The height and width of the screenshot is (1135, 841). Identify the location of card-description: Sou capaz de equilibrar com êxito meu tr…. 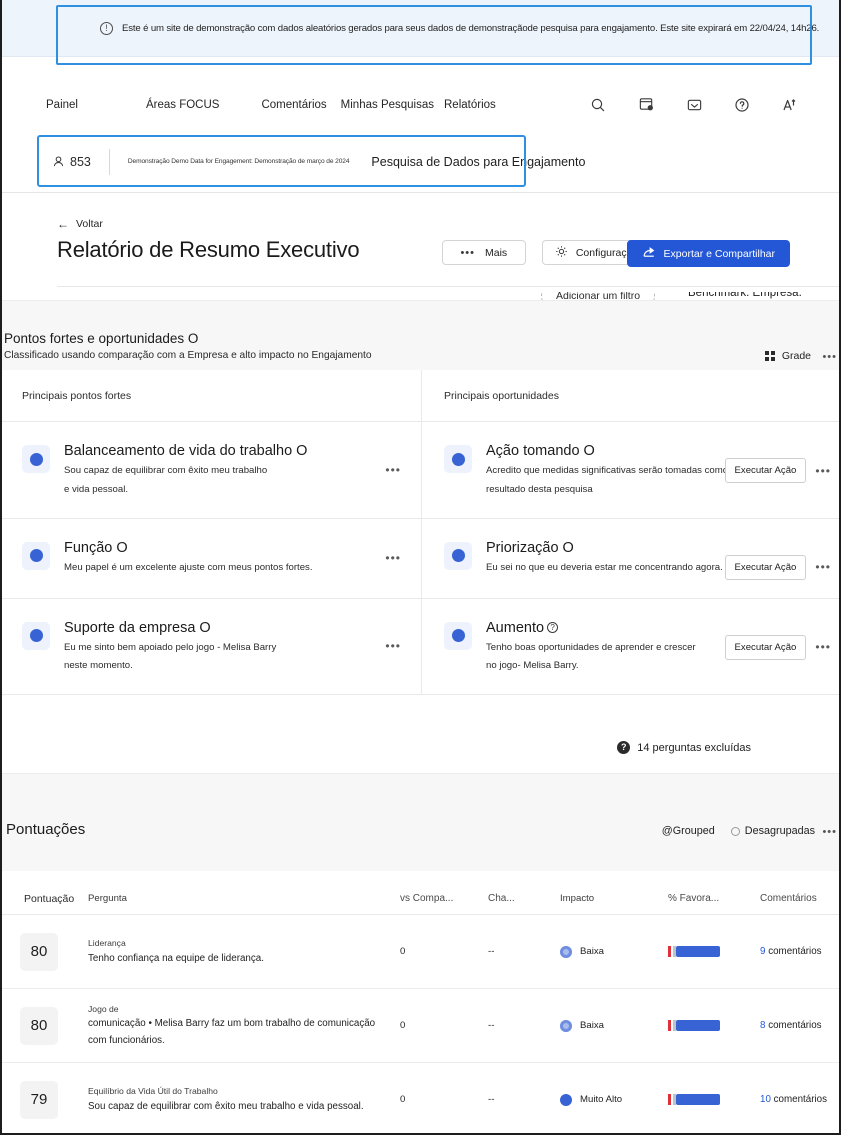
(242, 480).